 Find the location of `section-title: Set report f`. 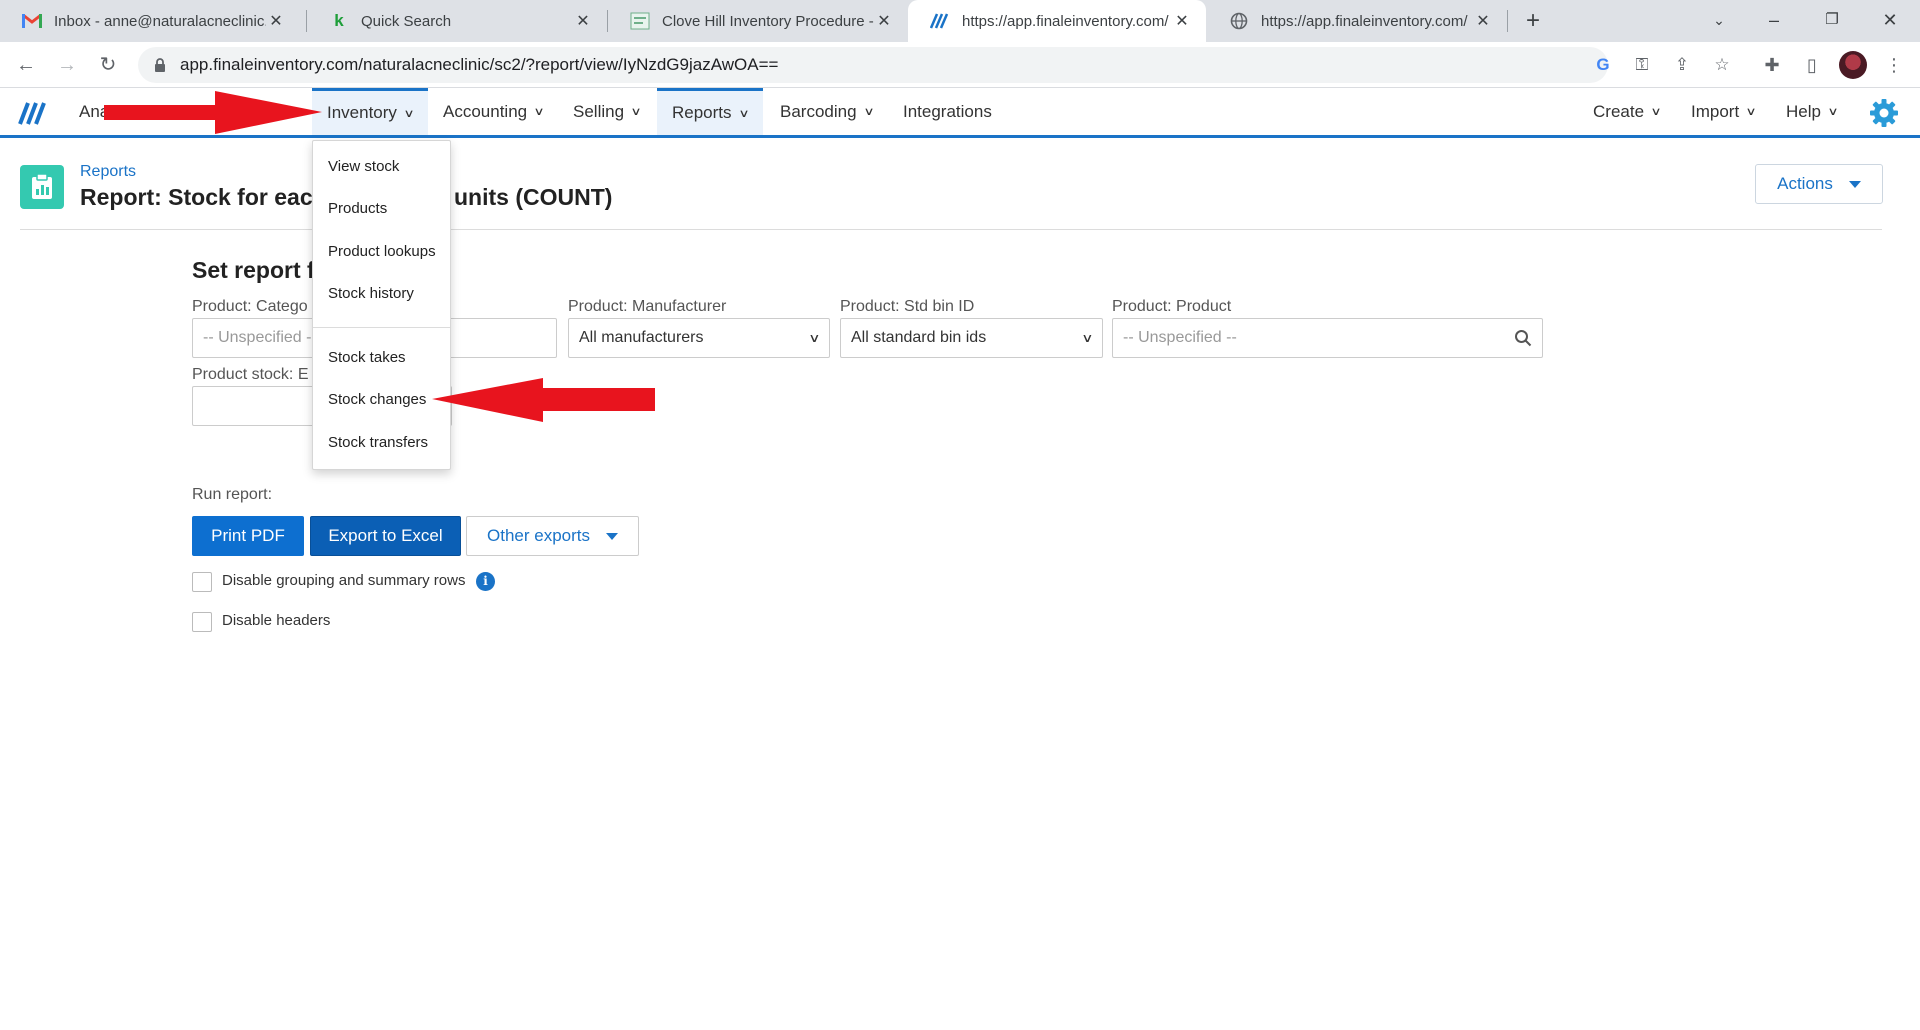

section-title: Set report f is located at coordinates (253, 270).